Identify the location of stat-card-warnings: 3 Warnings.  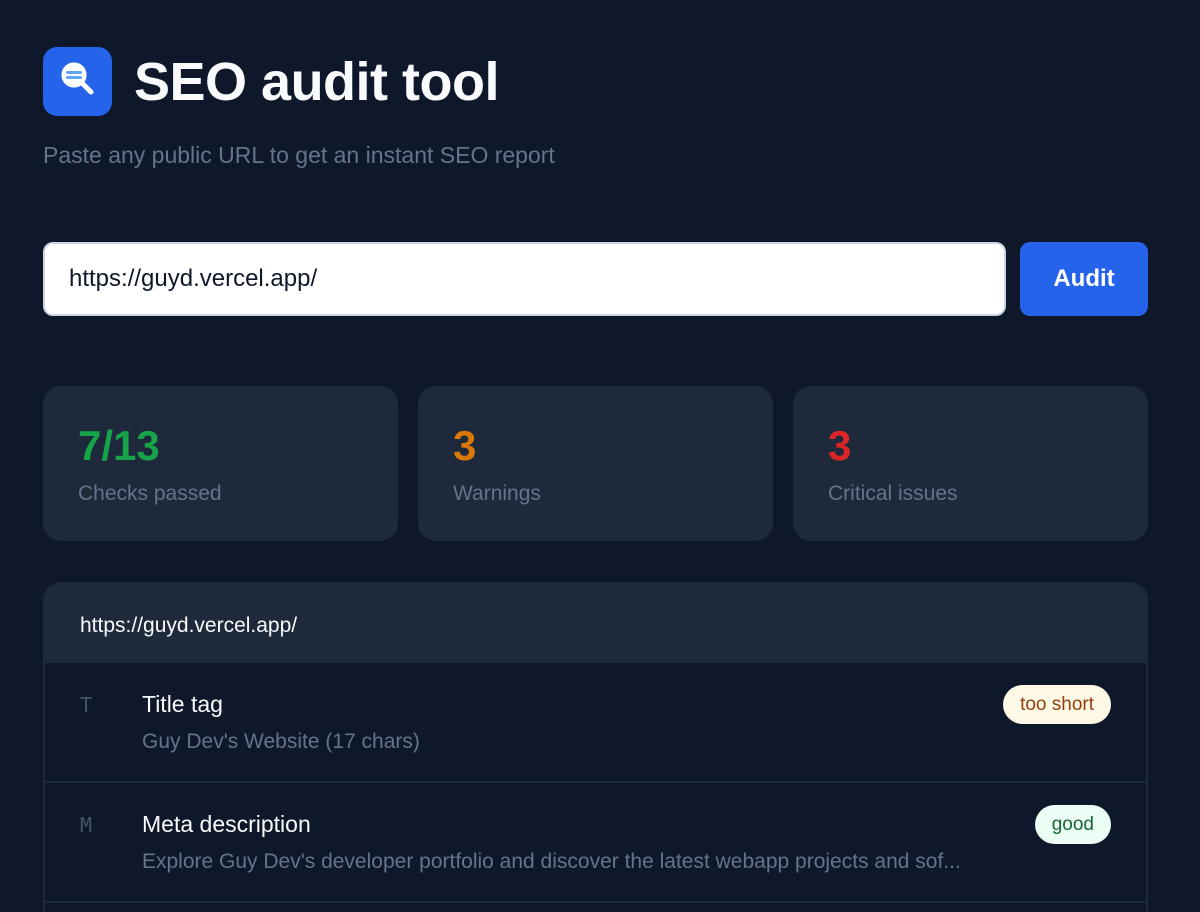
(595, 463).